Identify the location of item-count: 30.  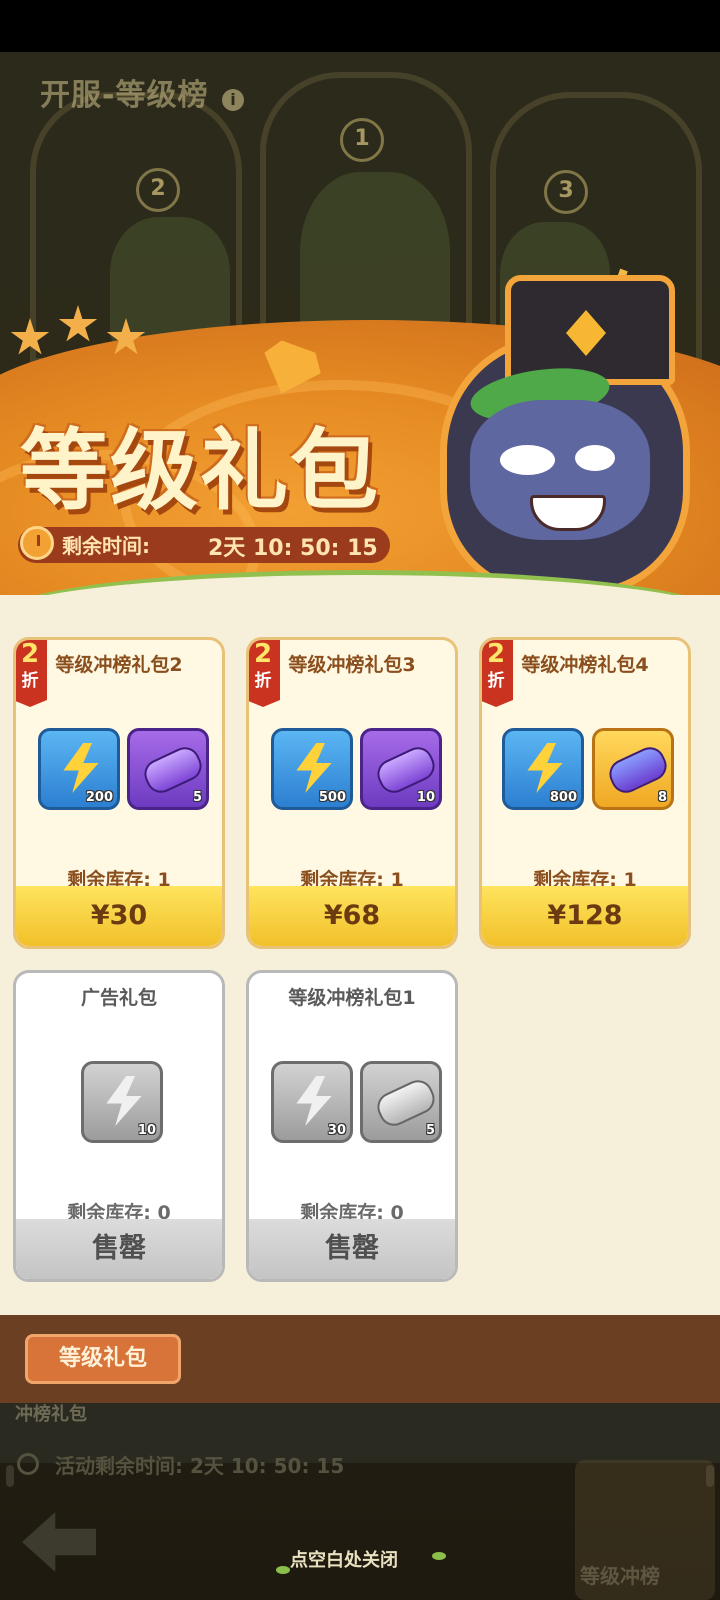
(336, 1130).